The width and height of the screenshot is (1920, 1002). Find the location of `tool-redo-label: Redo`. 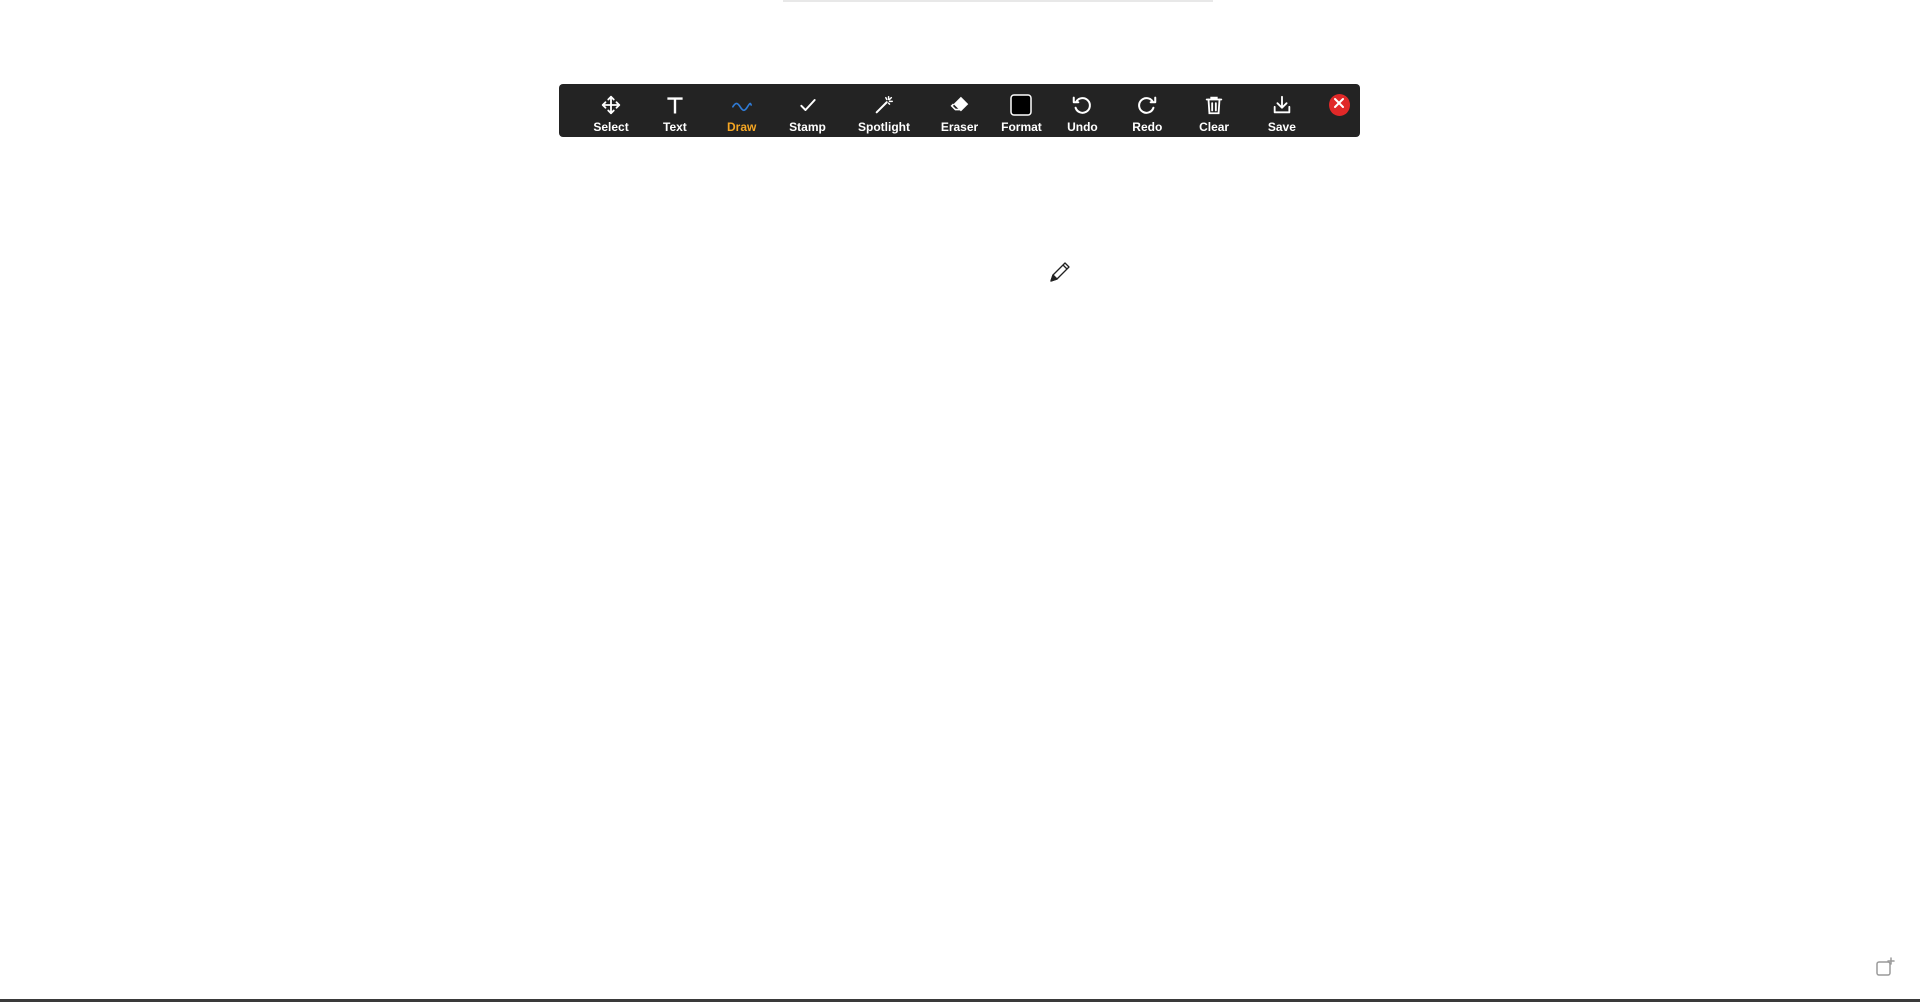

tool-redo-label: Redo is located at coordinates (1147, 127).